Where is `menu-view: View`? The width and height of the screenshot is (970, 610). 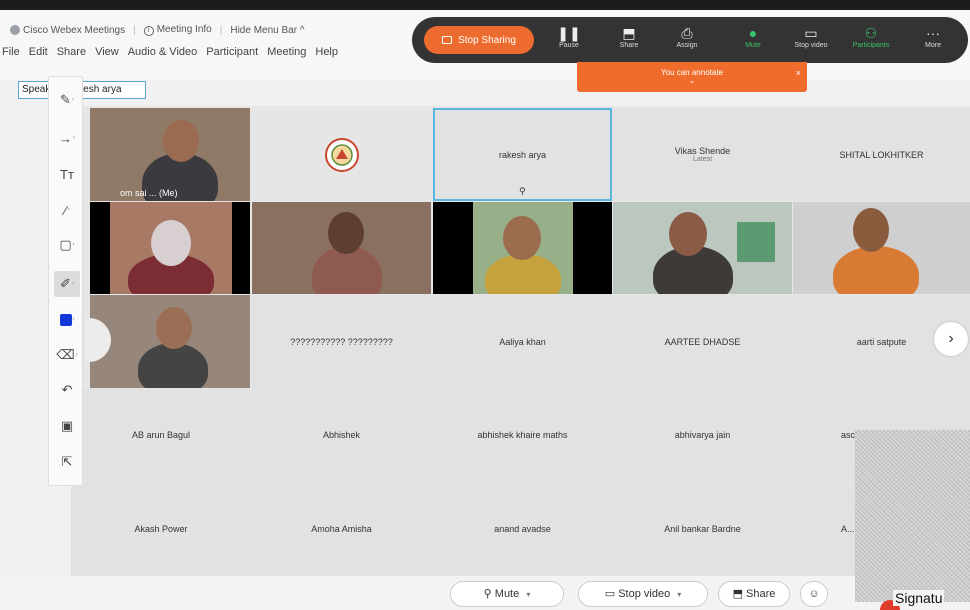
menu-view: View is located at coordinates (107, 52).